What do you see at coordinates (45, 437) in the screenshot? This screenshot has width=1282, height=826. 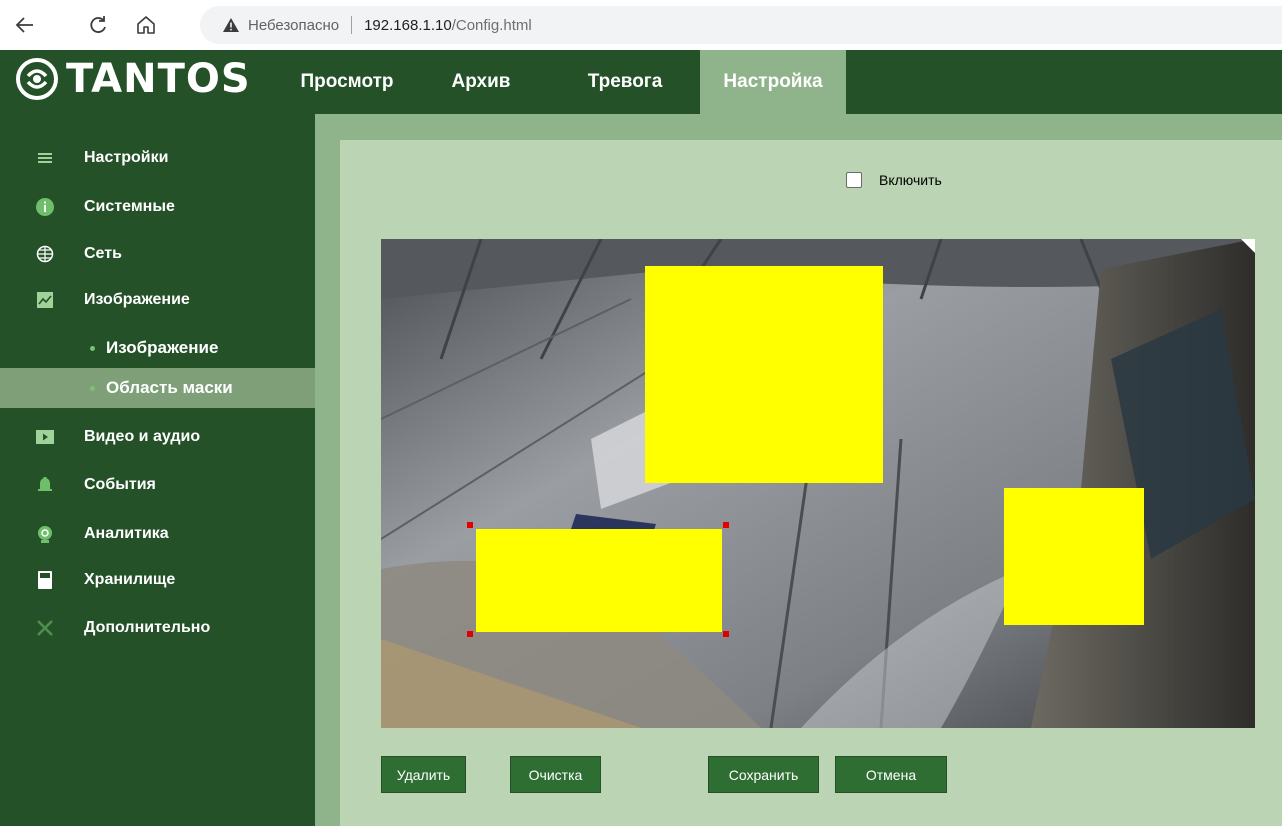 I see `video-icon` at bounding box center [45, 437].